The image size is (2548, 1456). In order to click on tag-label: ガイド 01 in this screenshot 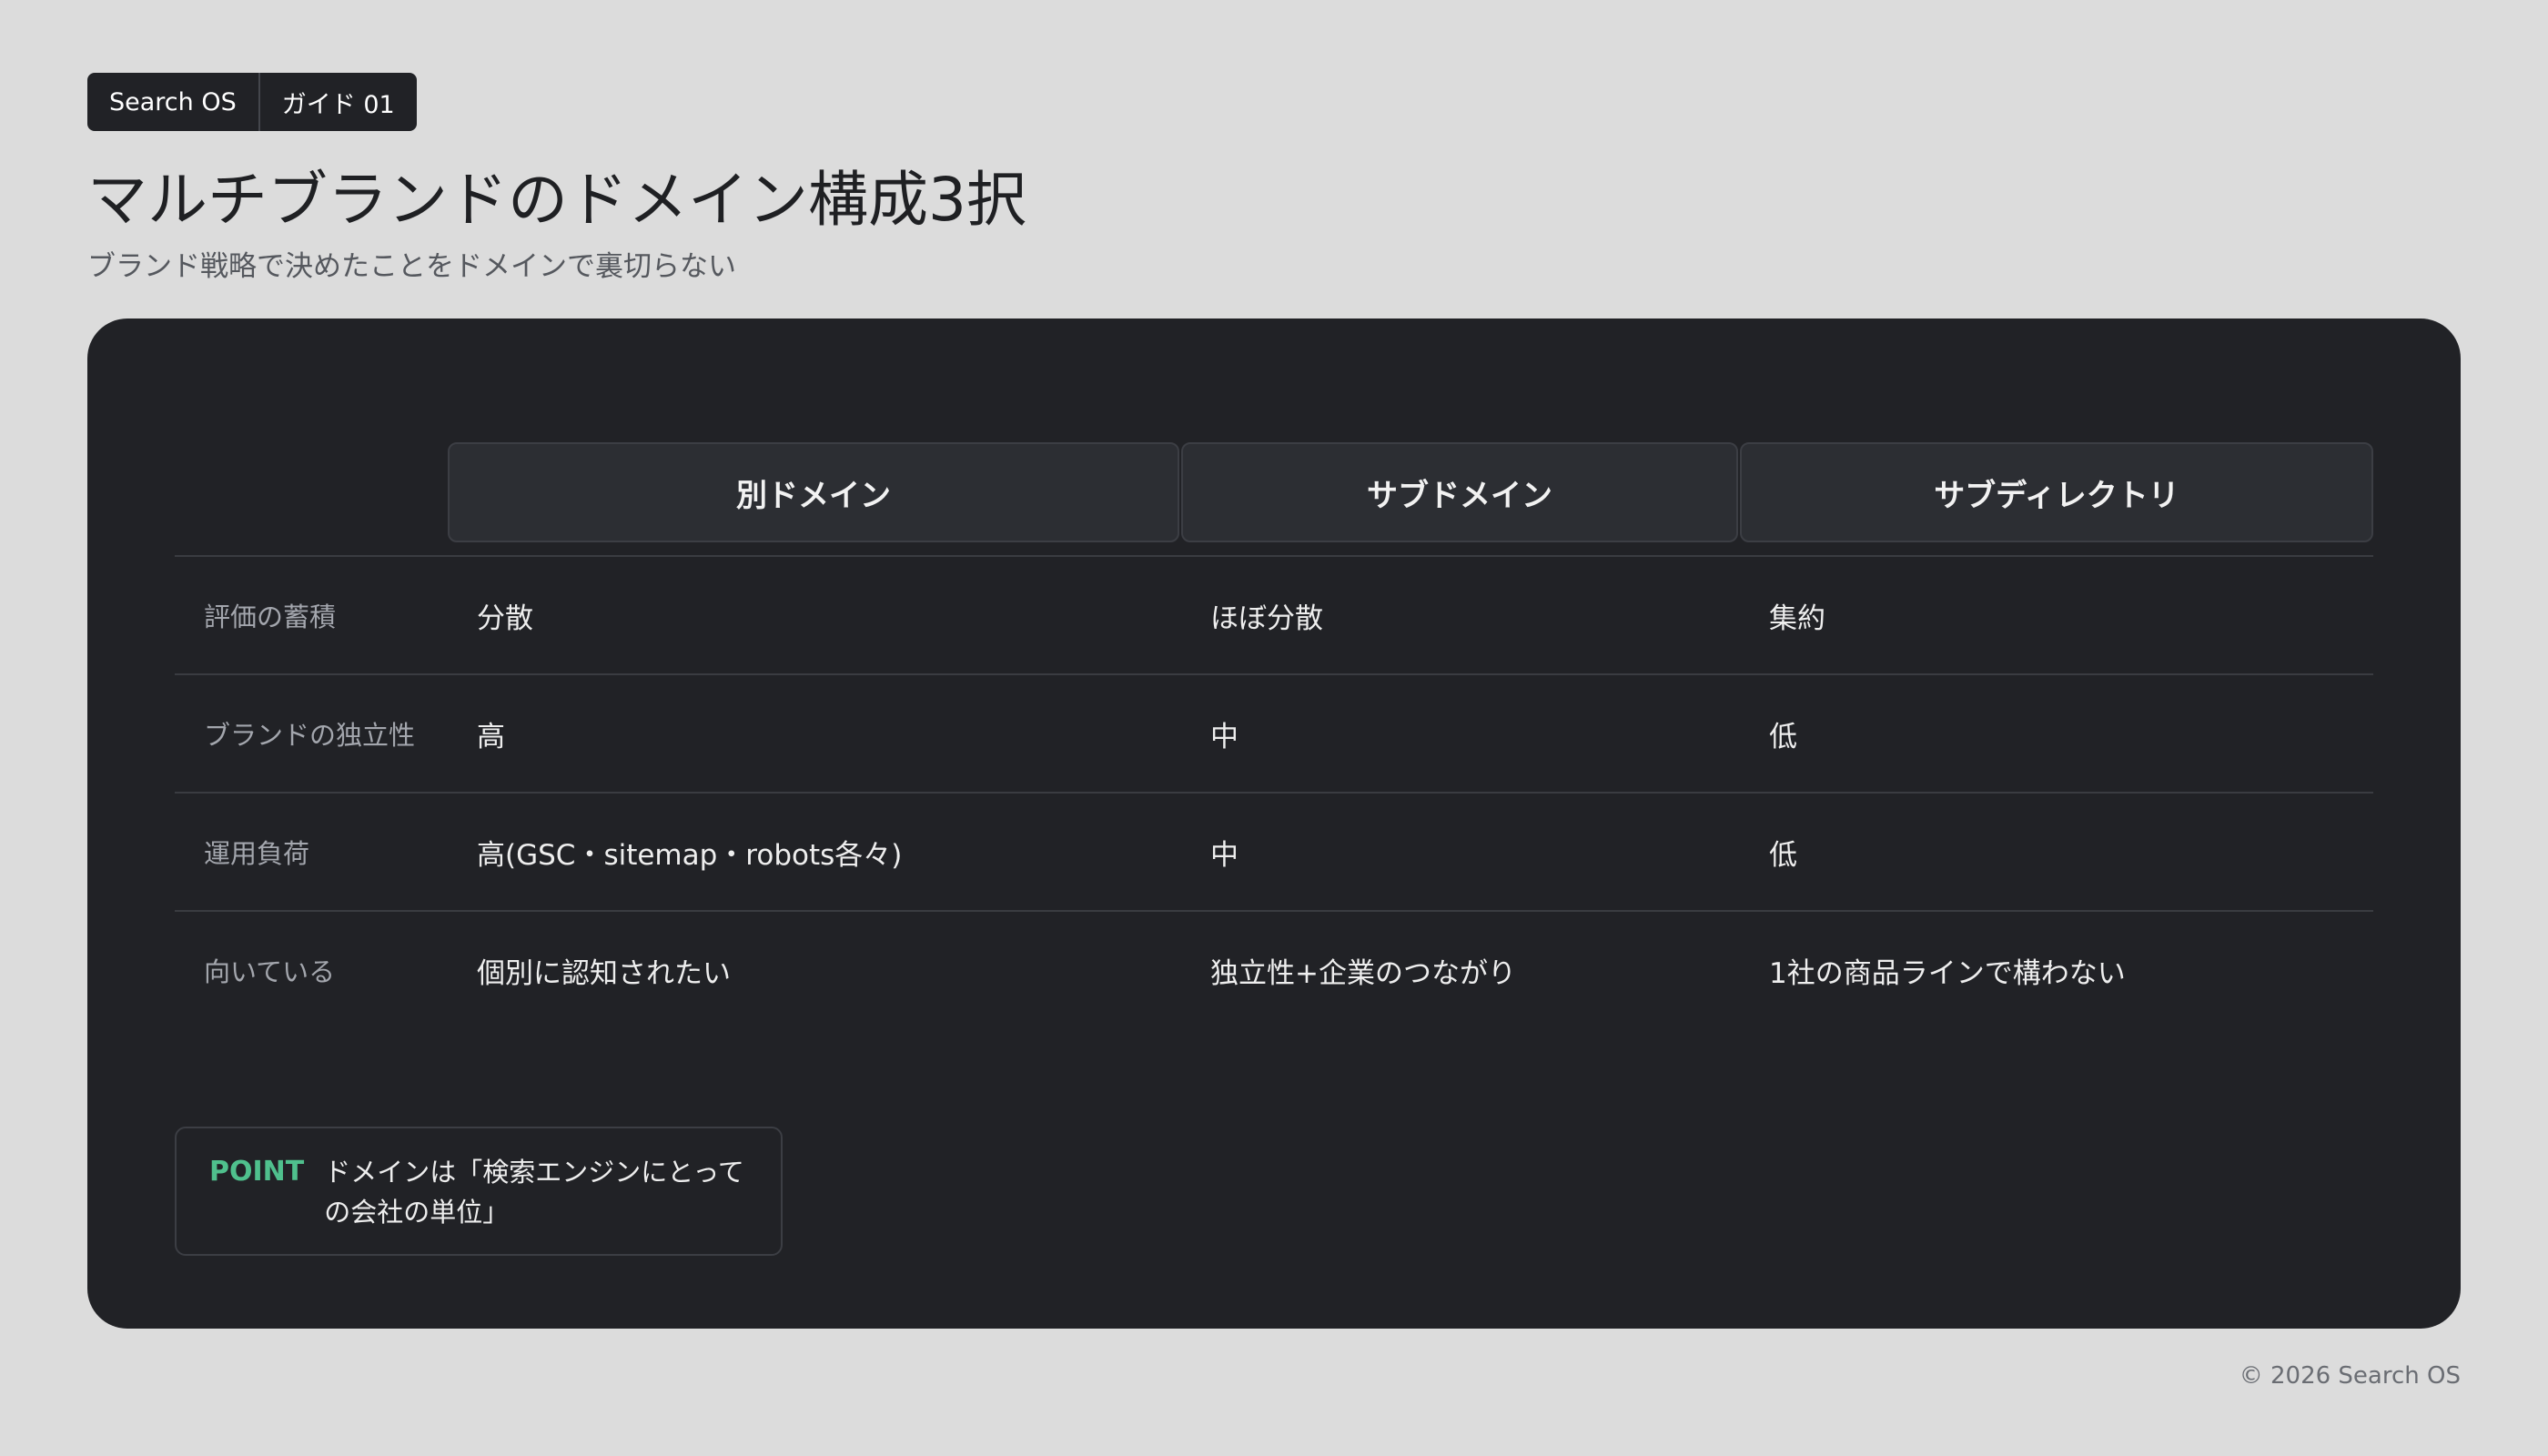, I will do `click(338, 102)`.